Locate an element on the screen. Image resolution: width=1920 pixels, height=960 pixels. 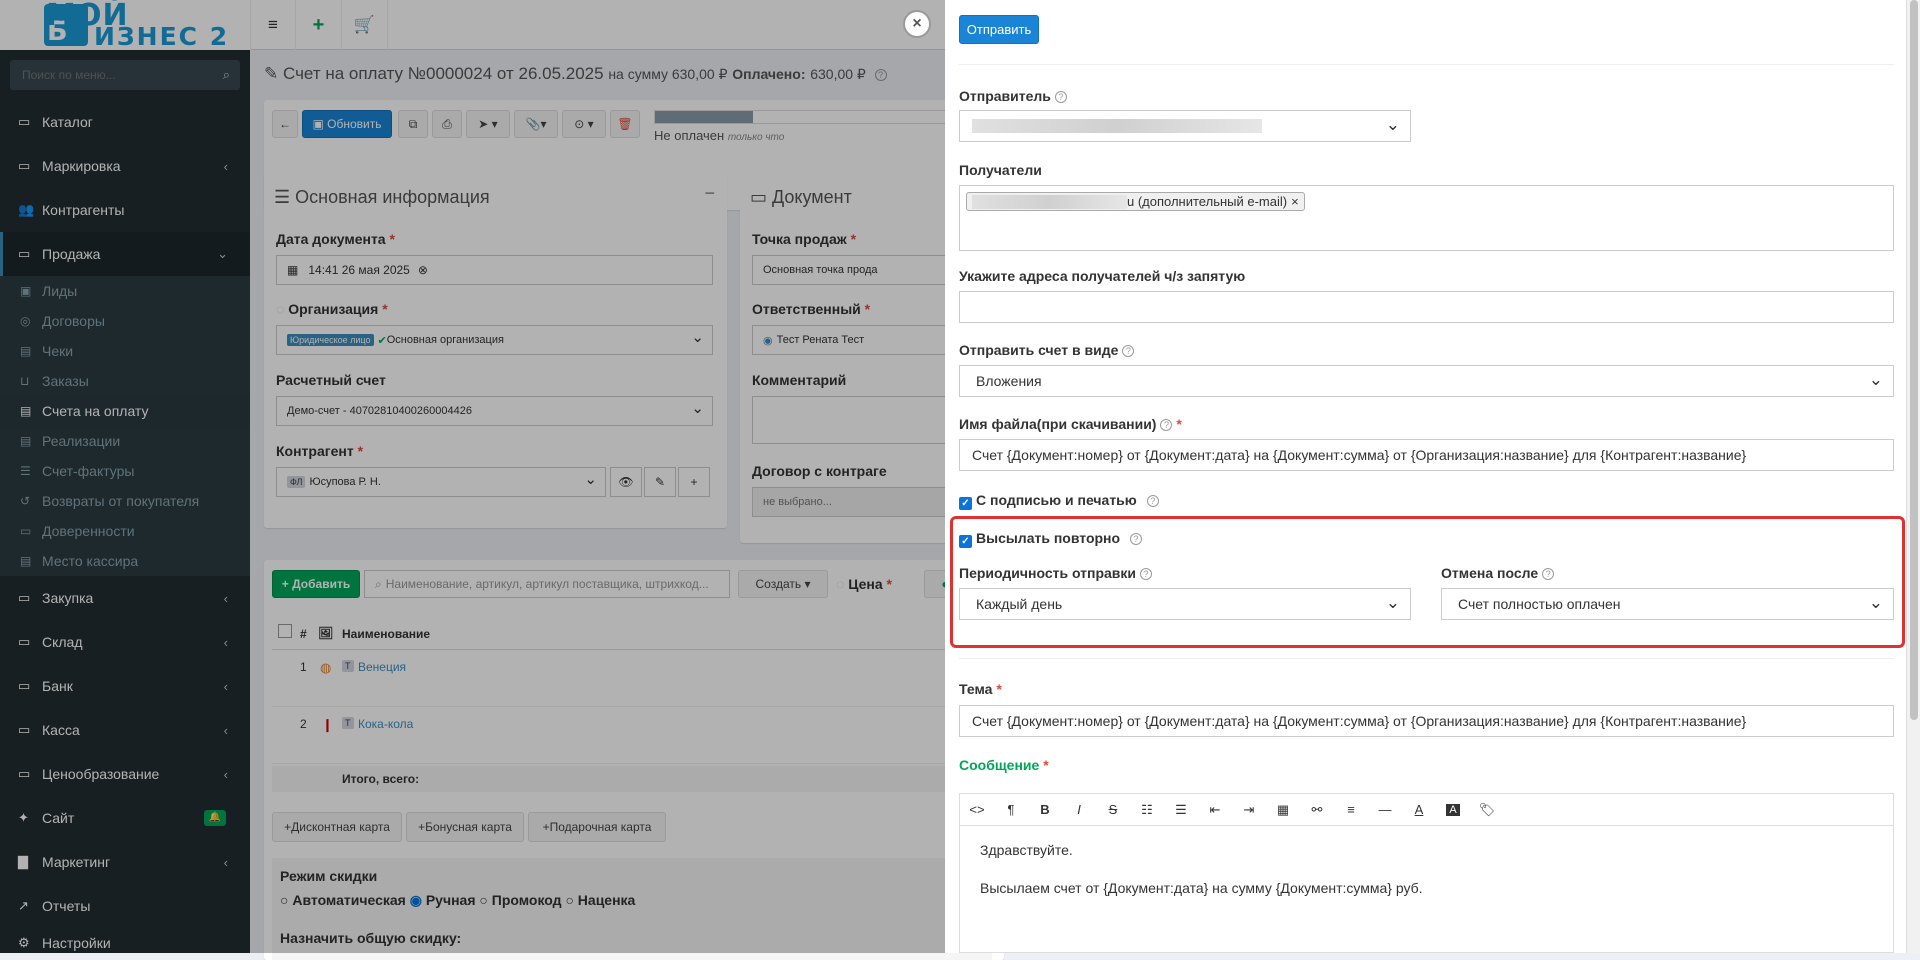
redacted-sender is located at coordinates (1117, 126).